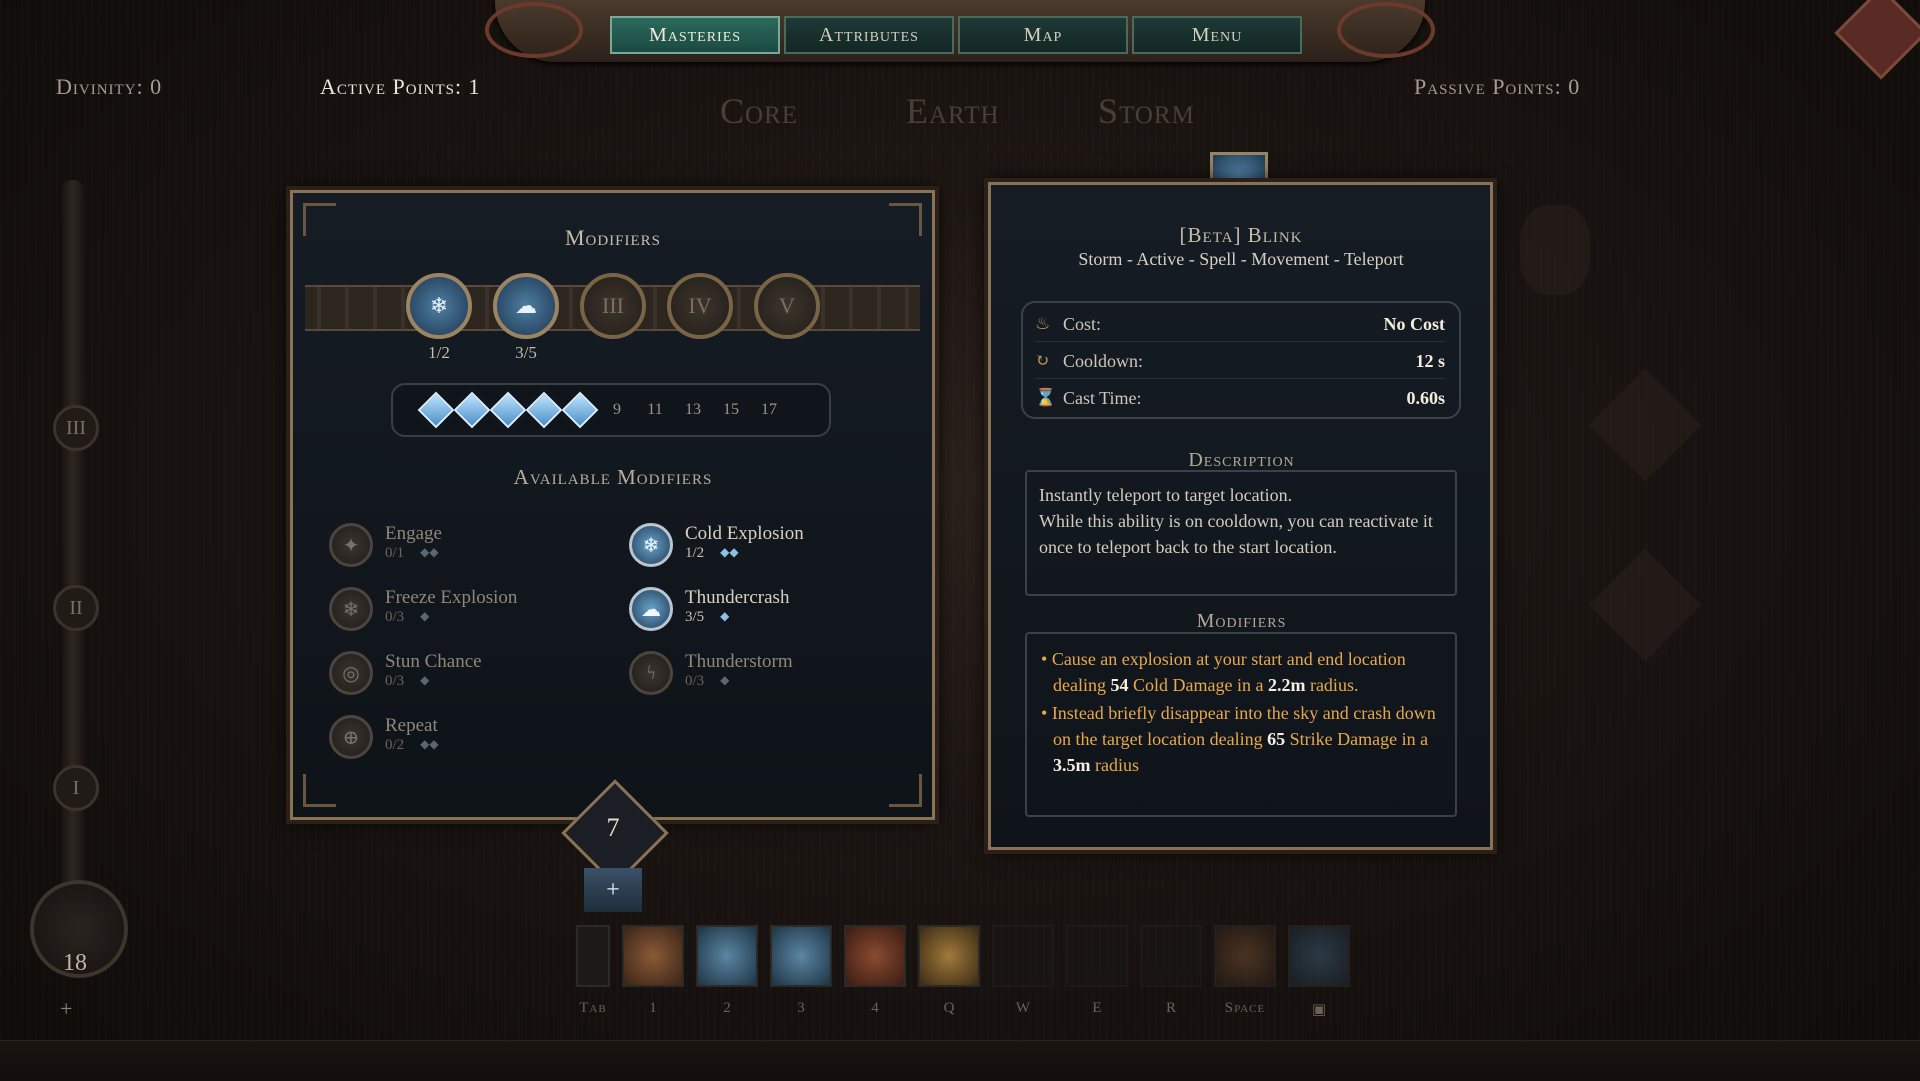 The width and height of the screenshot is (1920, 1081). Describe the element at coordinates (1241, 235) in the screenshot. I see `skill-name: [Beta] Blink` at that location.